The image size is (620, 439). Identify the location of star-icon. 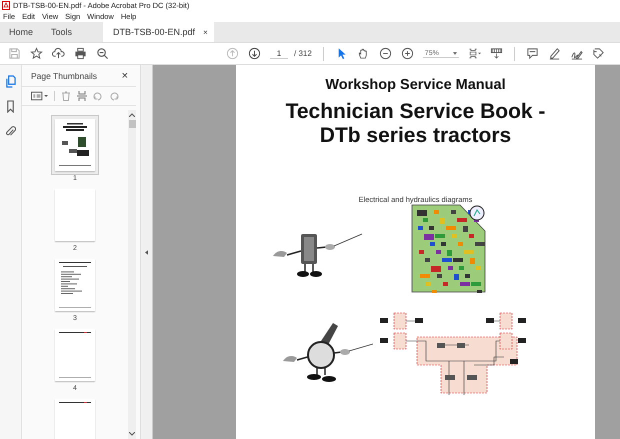
(36, 53).